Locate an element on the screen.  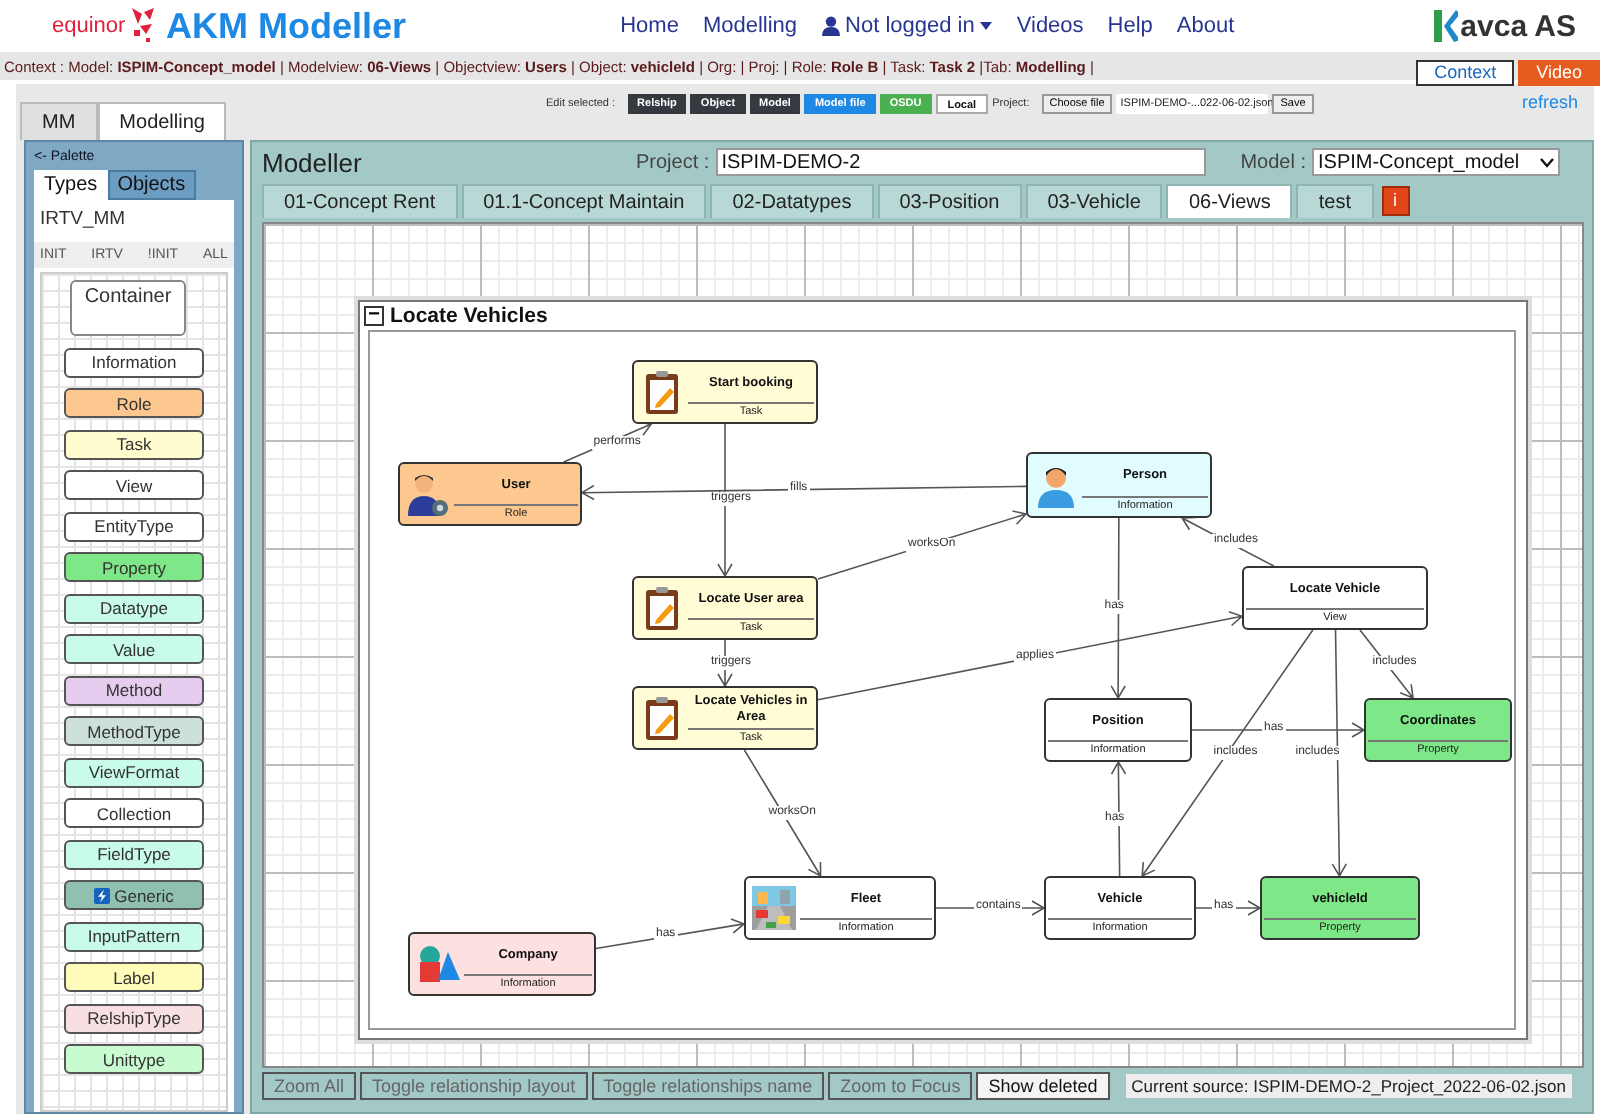
nav-link: Home is located at coordinates (649, 26).